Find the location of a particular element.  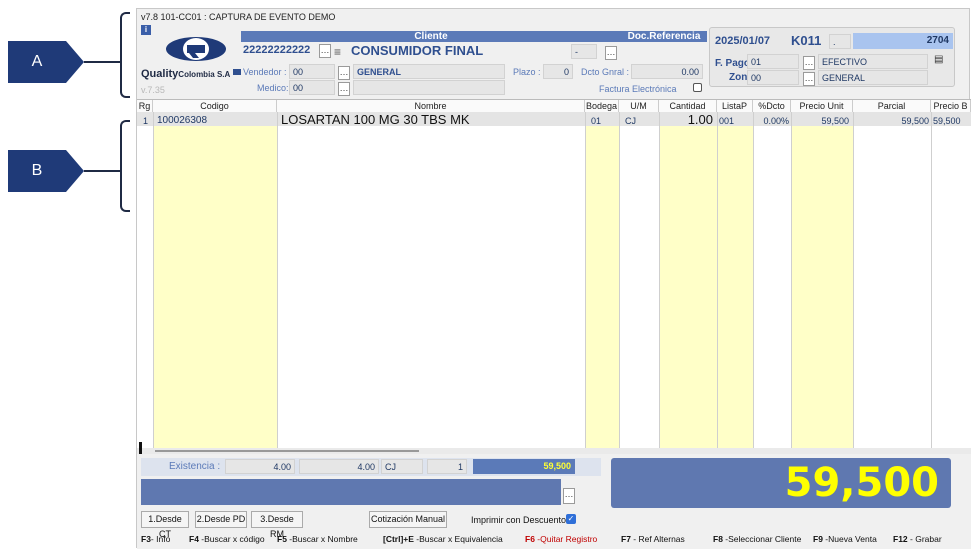

fpago-code: 01 is located at coordinates (773, 61).